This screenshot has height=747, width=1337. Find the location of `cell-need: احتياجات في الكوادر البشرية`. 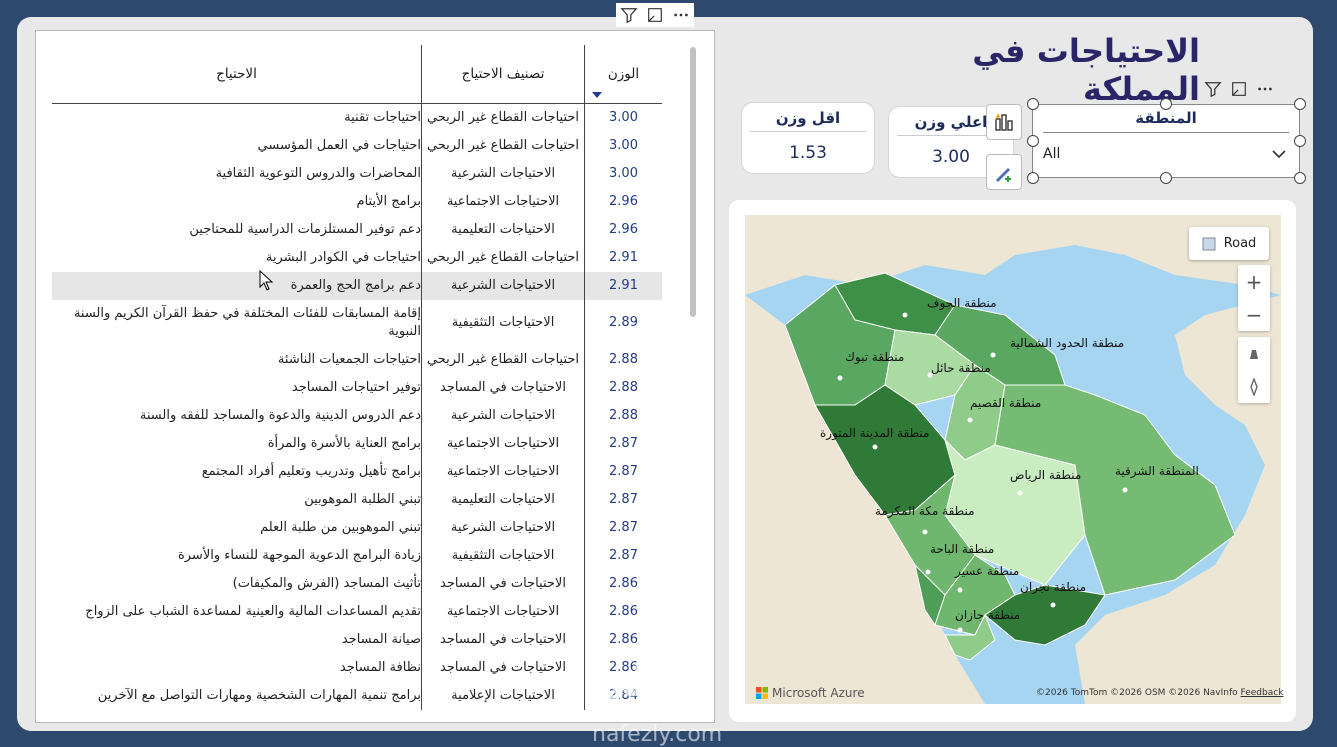

cell-need: احتياجات في الكوادر البشرية is located at coordinates (237, 258).